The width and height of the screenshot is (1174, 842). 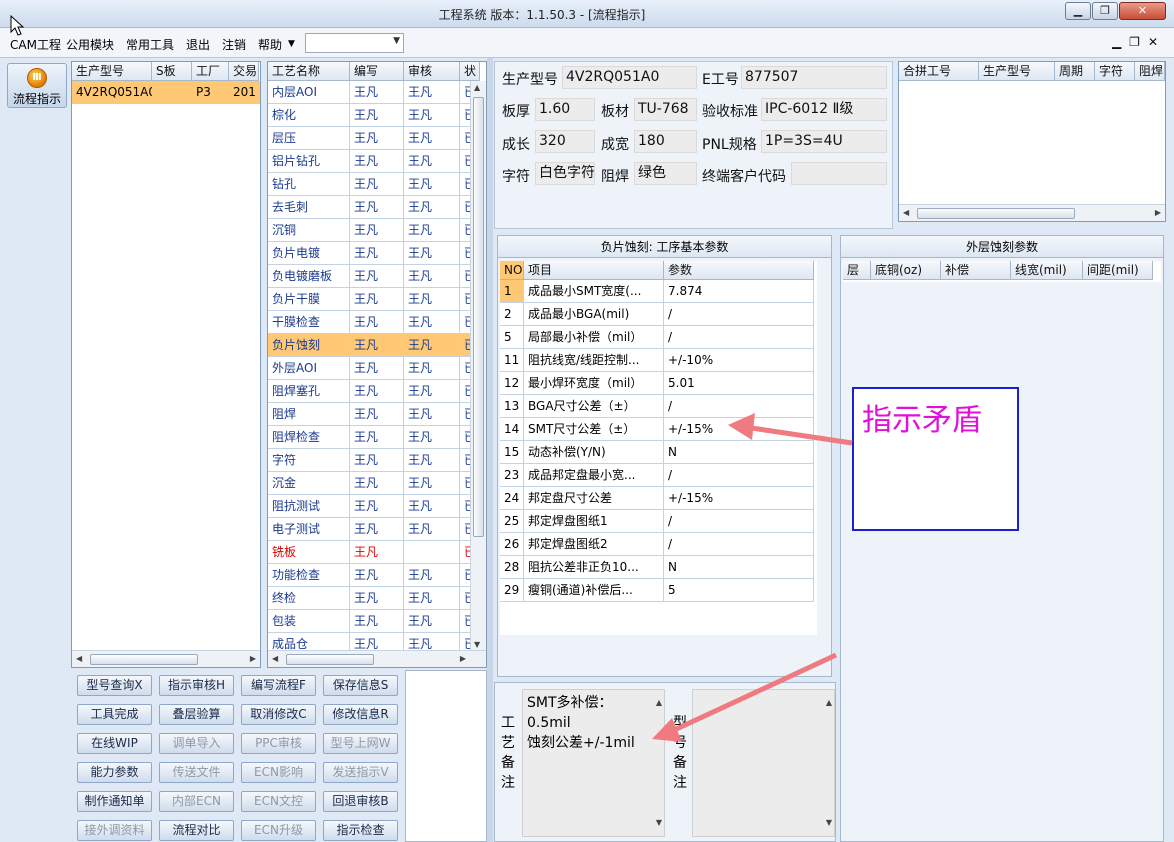 What do you see at coordinates (17, 25) in the screenshot?
I see `mouse-cursor-icon` at bounding box center [17, 25].